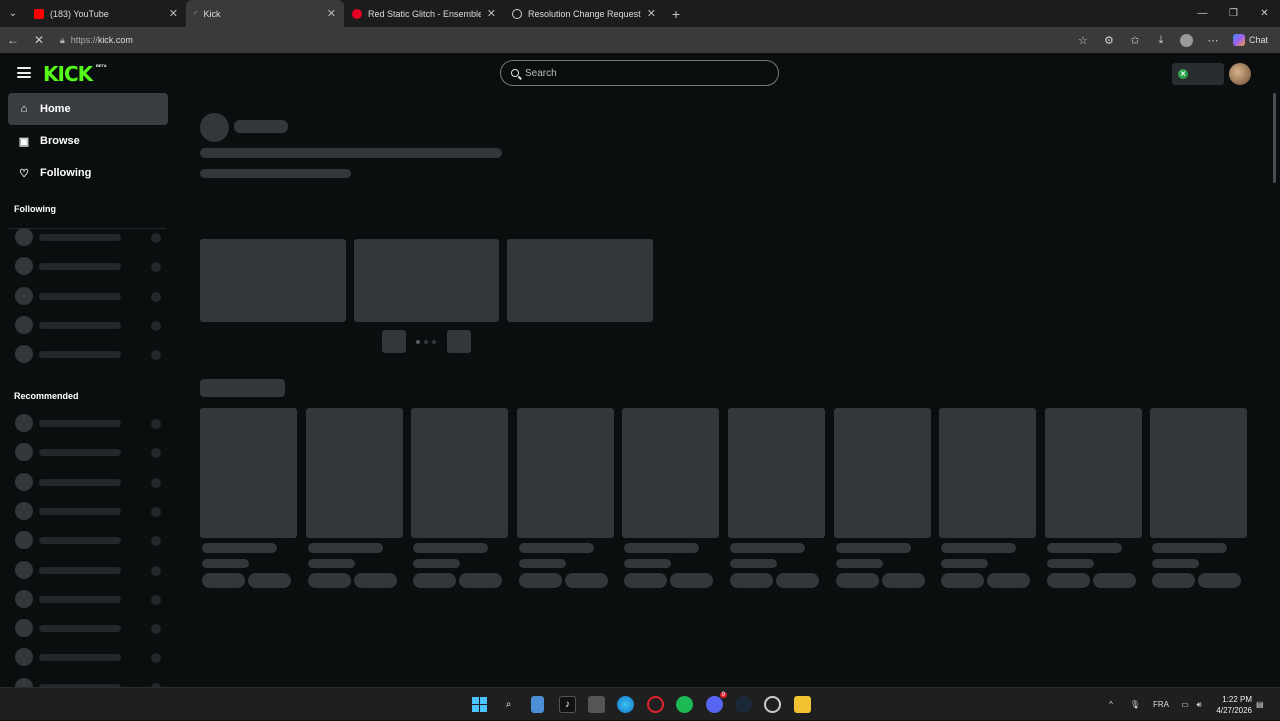 The image size is (1280, 721). What do you see at coordinates (772, 704) in the screenshot?
I see `obs-icon` at bounding box center [772, 704].